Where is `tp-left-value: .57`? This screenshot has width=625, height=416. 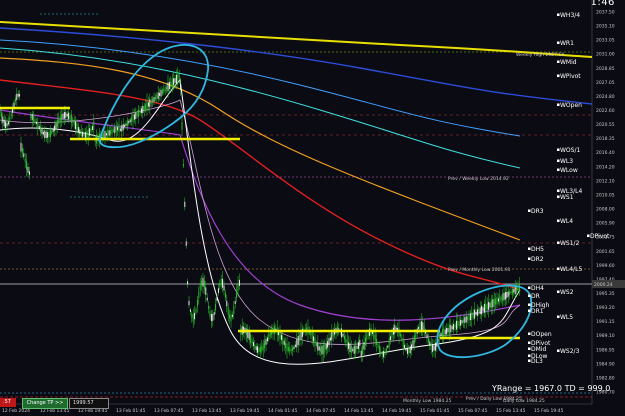
tp-left-value: .57 is located at coordinates (8, 402).